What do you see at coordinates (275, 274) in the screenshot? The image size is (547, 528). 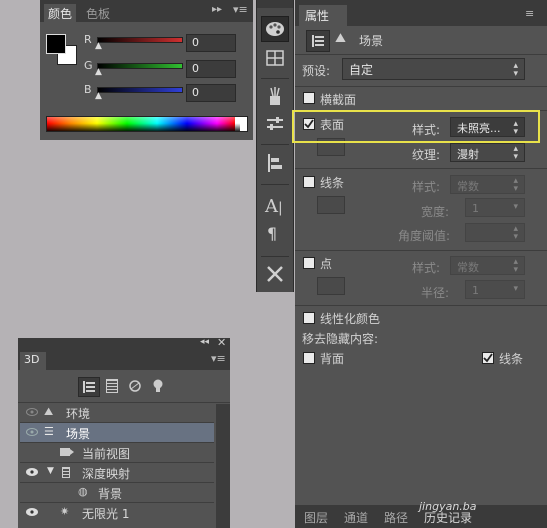 I see `tools-icon` at bounding box center [275, 274].